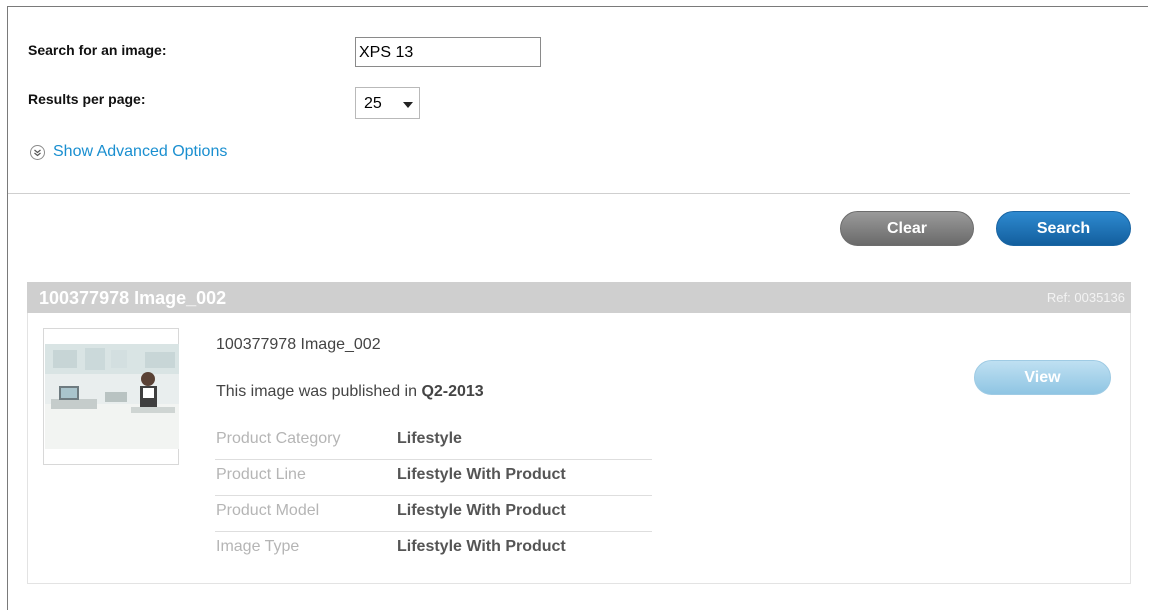 This screenshot has height=610, width=1149. What do you see at coordinates (452, 391) in the screenshot?
I see `published-quarter: Q2-2013` at bounding box center [452, 391].